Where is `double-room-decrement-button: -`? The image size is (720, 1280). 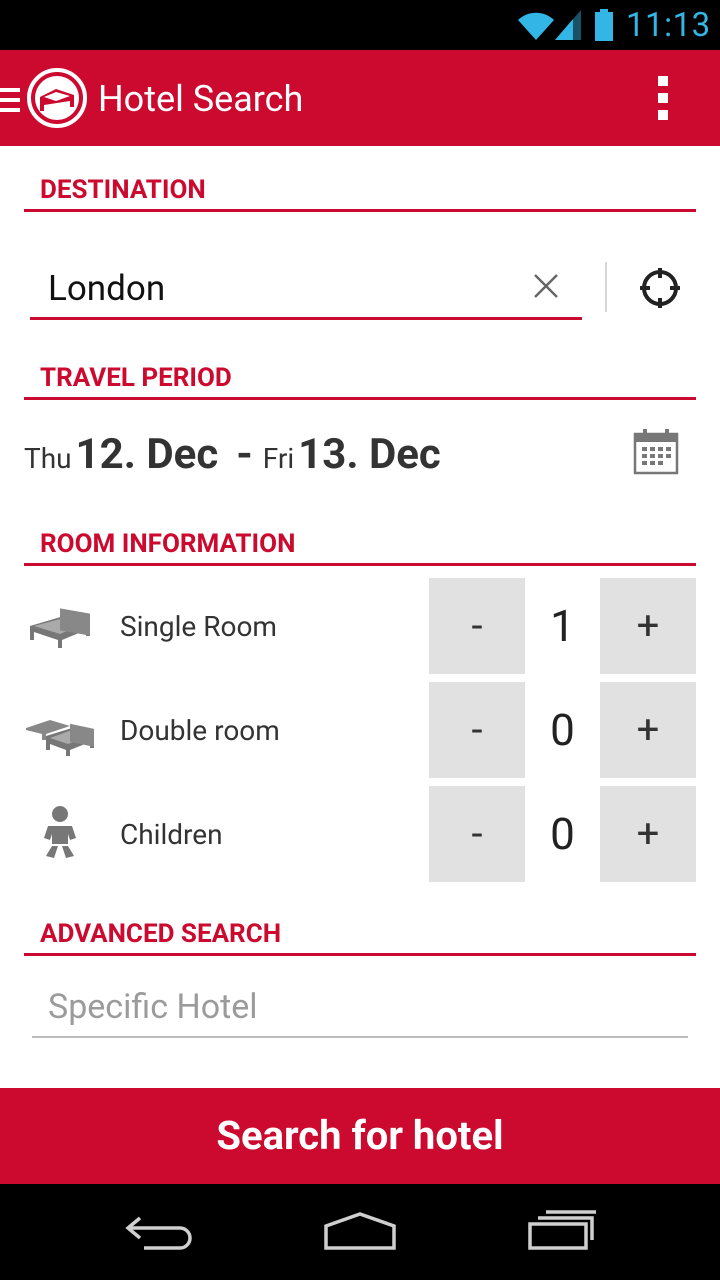 double-room-decrement-button: - is located at coordinates (477, 730).